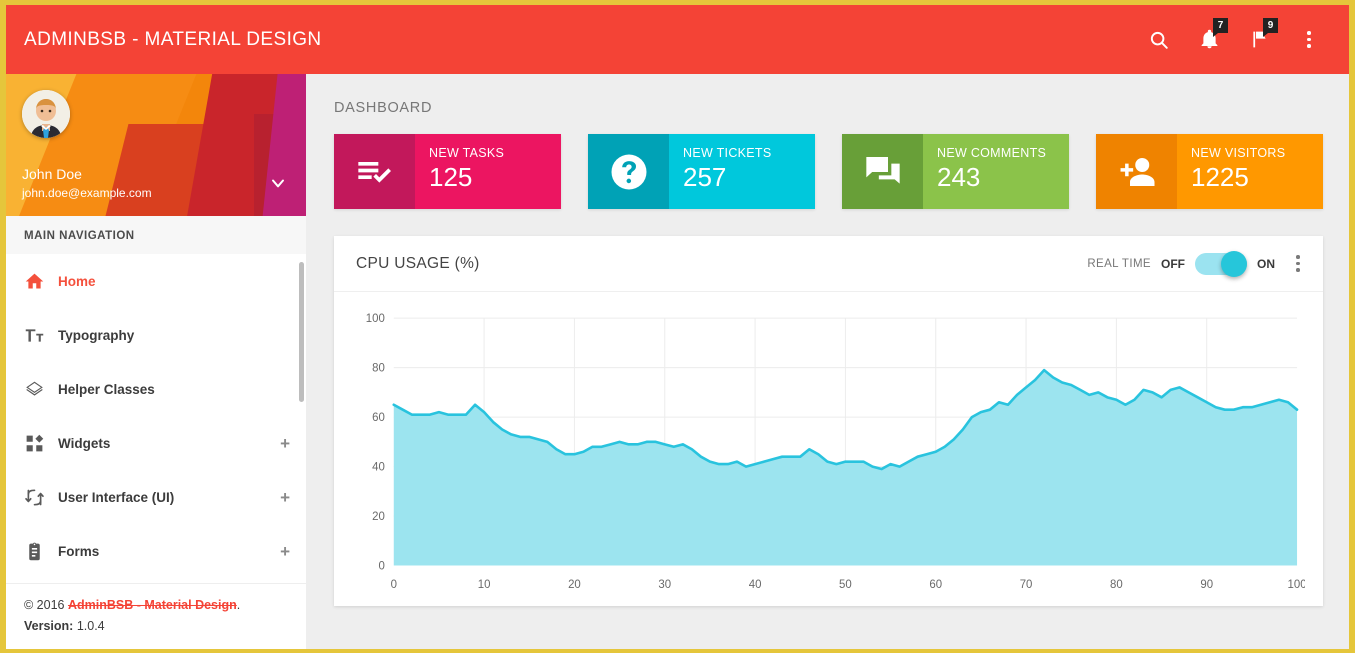 This screenshot has width=1355, height=653. Describe the element at coordinates (37, 281) in the screenshot. I see `home-icon` at that location.